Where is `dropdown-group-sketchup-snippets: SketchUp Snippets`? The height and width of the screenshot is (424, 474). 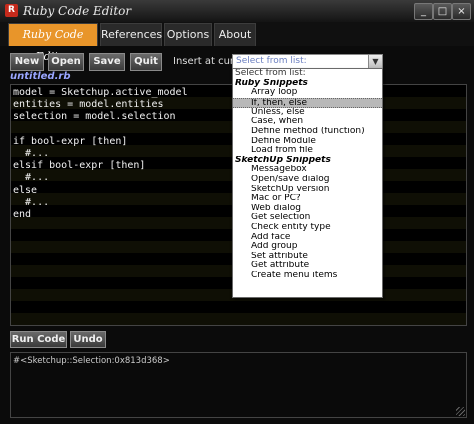 dropdown-group-sketchup-snippets: SketchUp Snippets is located at coordinates (283, 160).